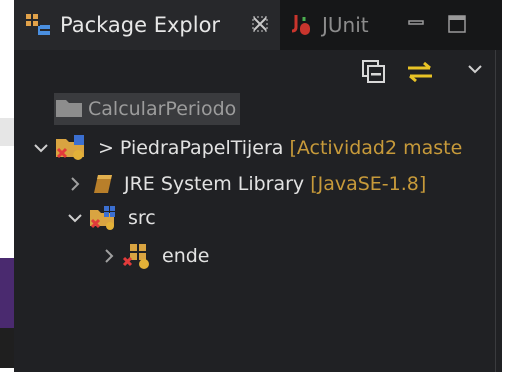  I want to click on source-folder-icon, so click(105, 218).